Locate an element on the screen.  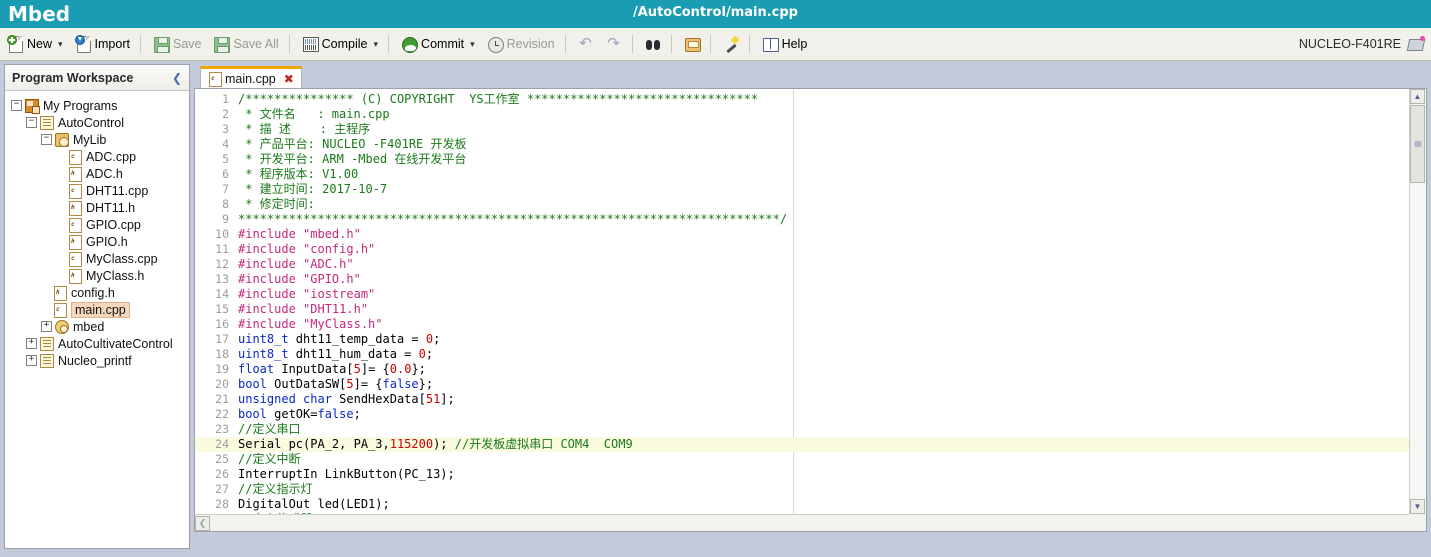
code-line: 23 //定义串口 is located at coordinates (802, 429).